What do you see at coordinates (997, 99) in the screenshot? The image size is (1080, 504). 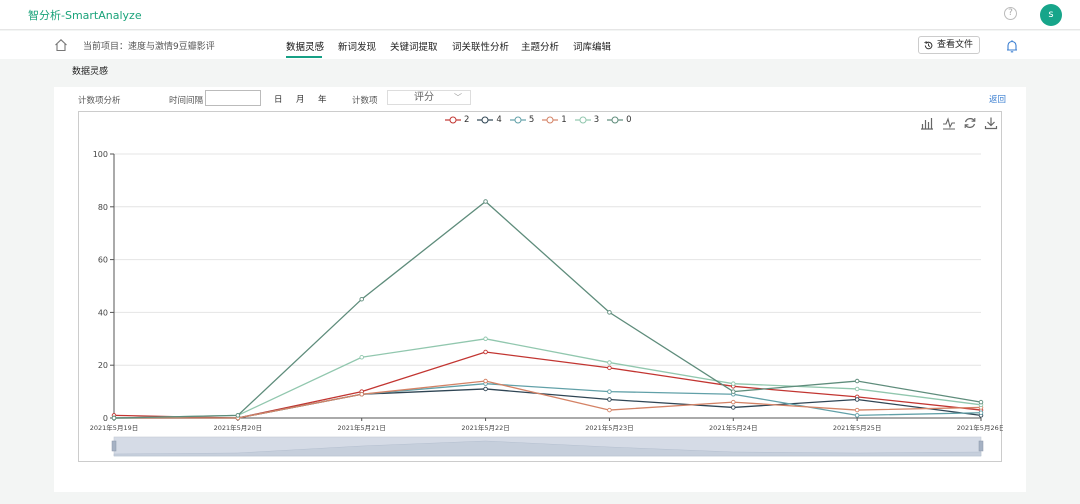 I see `back-link: 返回` at bounding box center [997, 99].